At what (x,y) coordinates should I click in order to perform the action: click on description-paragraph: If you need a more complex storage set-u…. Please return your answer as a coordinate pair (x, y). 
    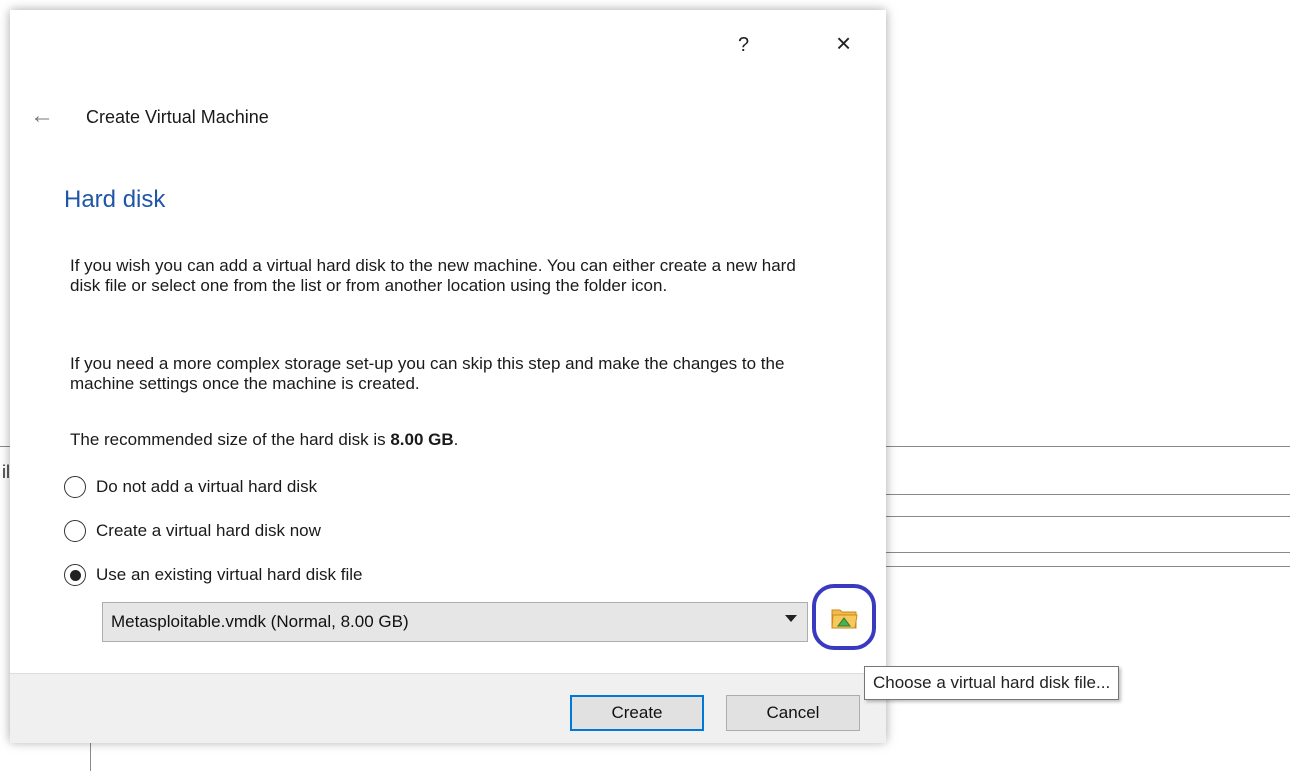
    Looking at the image, I should click on (427, 373).